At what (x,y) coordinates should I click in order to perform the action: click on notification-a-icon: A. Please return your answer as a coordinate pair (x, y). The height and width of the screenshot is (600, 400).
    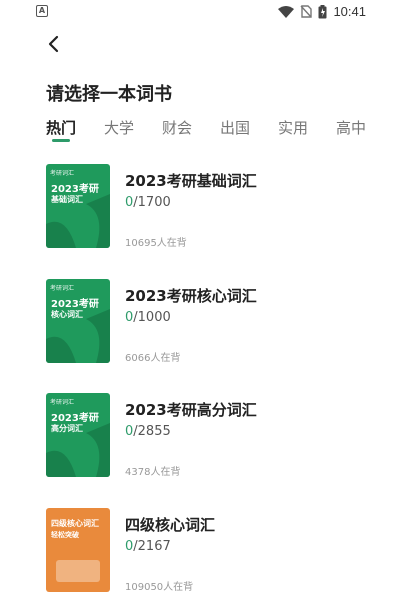
    Looking at the image, I should click on (42, 11).